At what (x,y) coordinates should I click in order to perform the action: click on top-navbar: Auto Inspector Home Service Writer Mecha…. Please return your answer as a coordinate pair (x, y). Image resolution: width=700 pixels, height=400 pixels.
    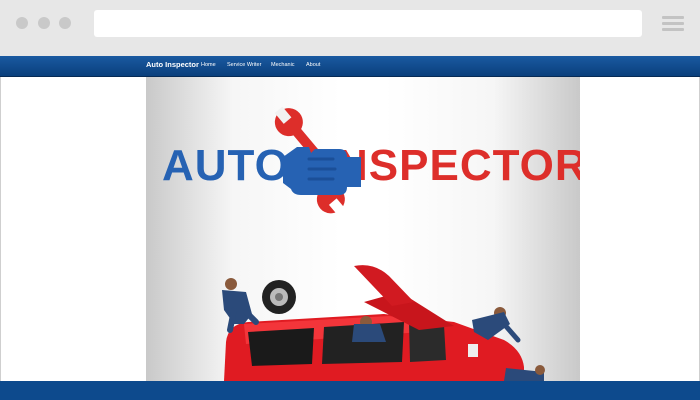
    Looking at the image, I should click on (350, 66).